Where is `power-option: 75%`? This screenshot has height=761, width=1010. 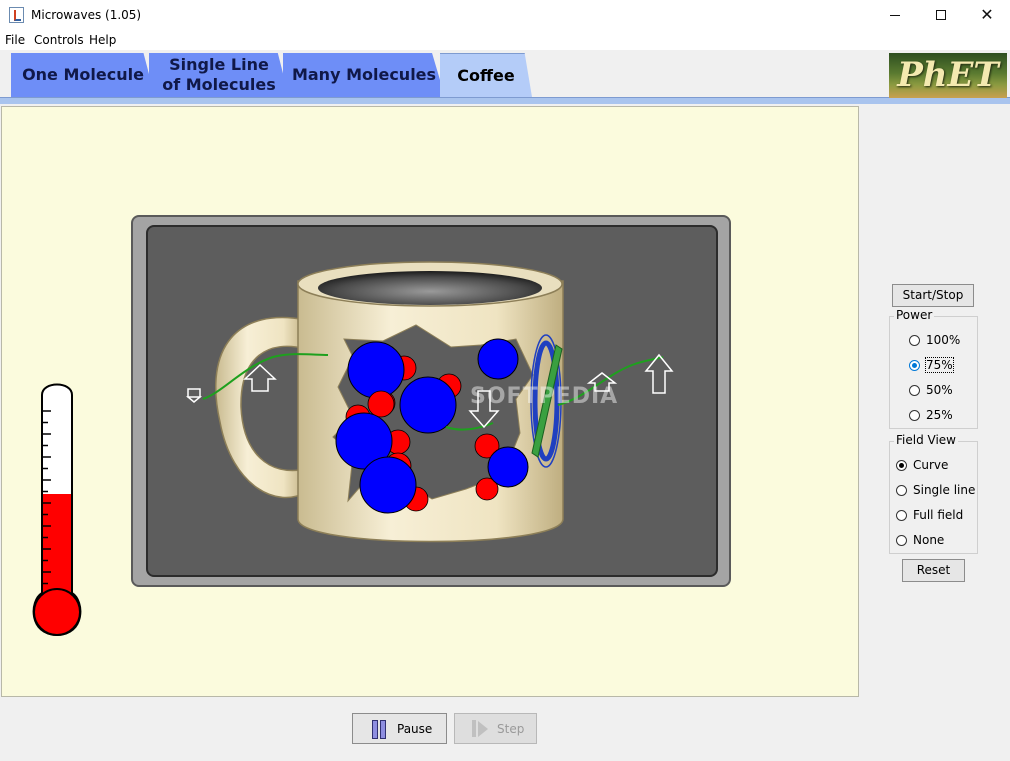
power-option: 75% is located at coordinates (931, 365).